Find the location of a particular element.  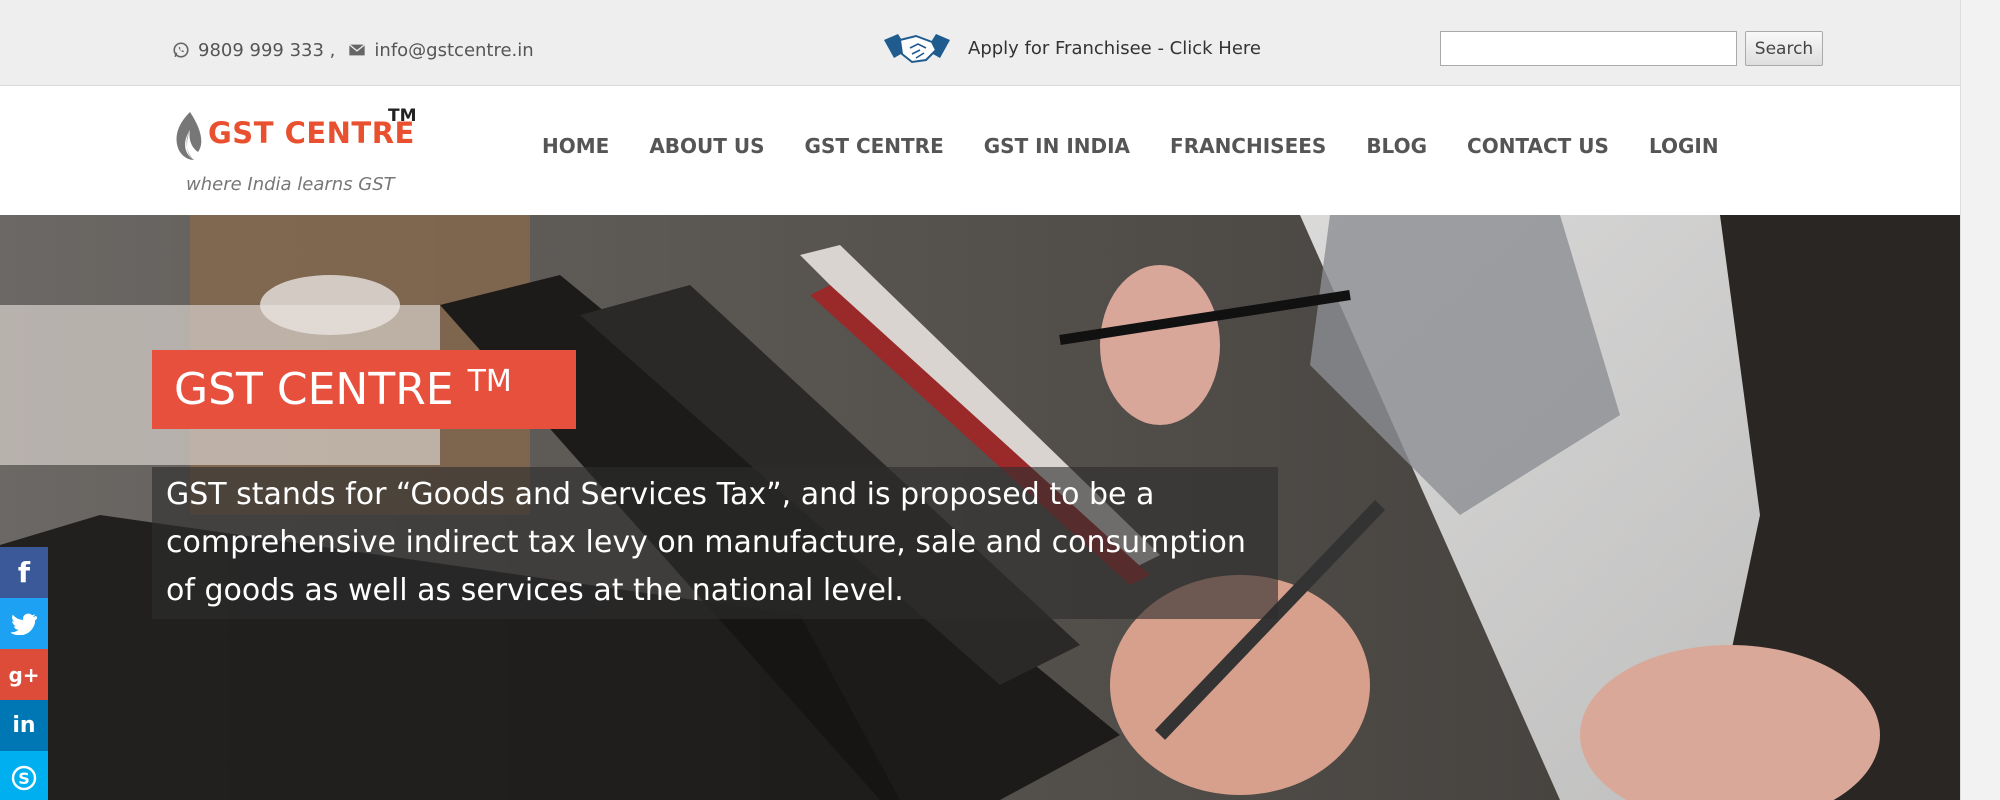

whatsapp-icon is located at coordinates (181, 50).